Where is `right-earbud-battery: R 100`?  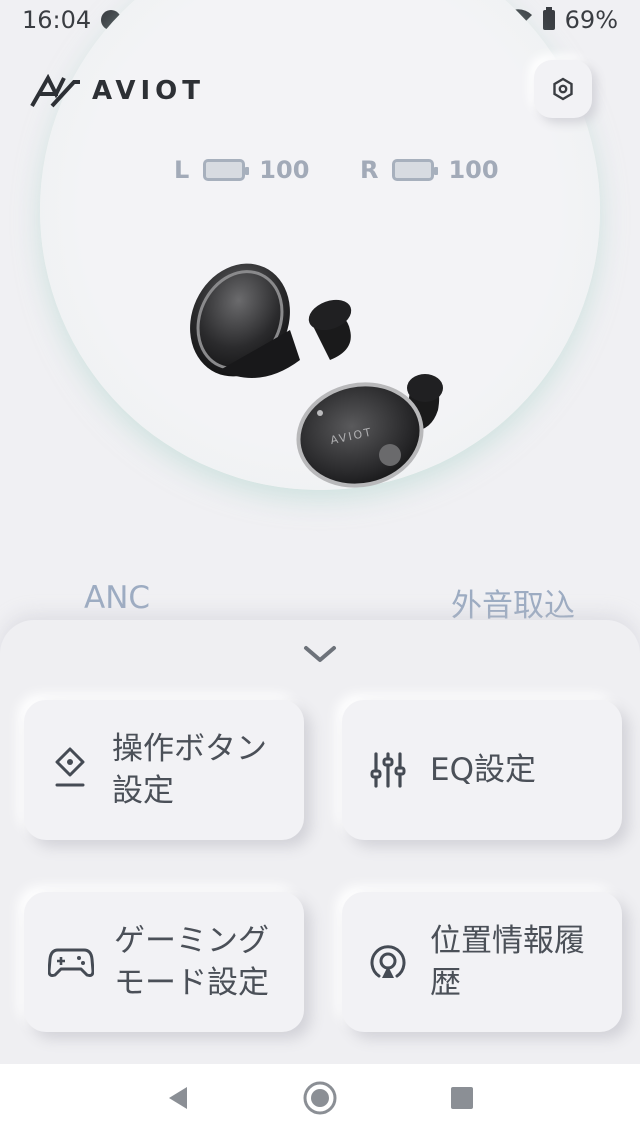 right-earbud-battery: R 100 is located at coordinates (429, 170).